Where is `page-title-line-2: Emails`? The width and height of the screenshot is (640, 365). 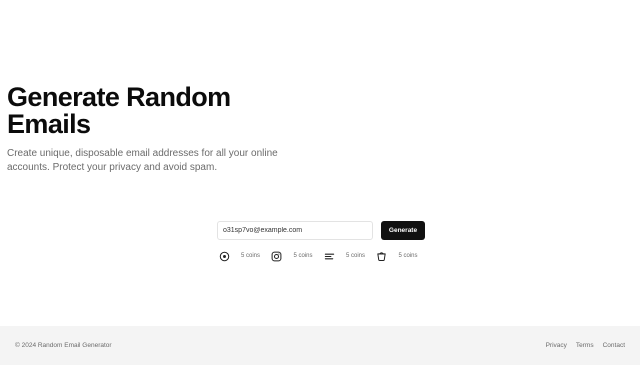
page-title-line-2: Emails is located at coordinates (49, 124).